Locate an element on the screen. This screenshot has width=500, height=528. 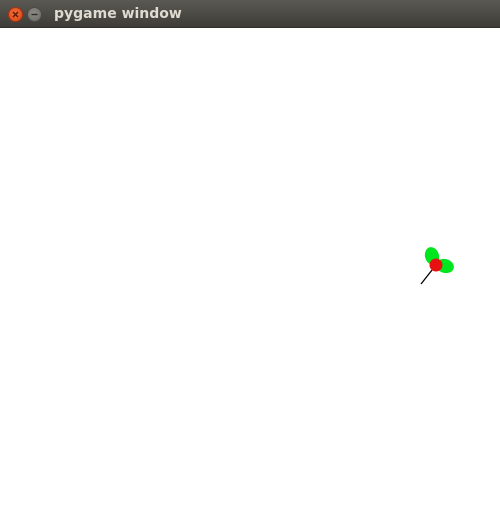
sprite is located at coordinates (437, 266).